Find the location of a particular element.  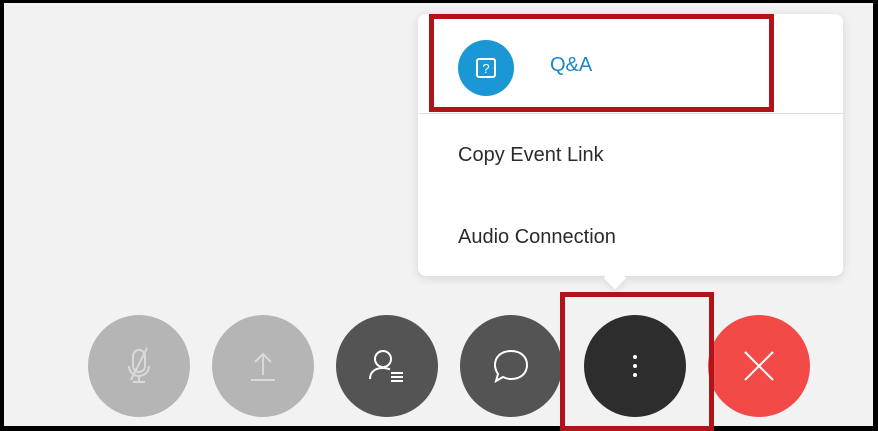

menu-item-copy-event-link: Copy Event Link is located at coordinates (630, 156).